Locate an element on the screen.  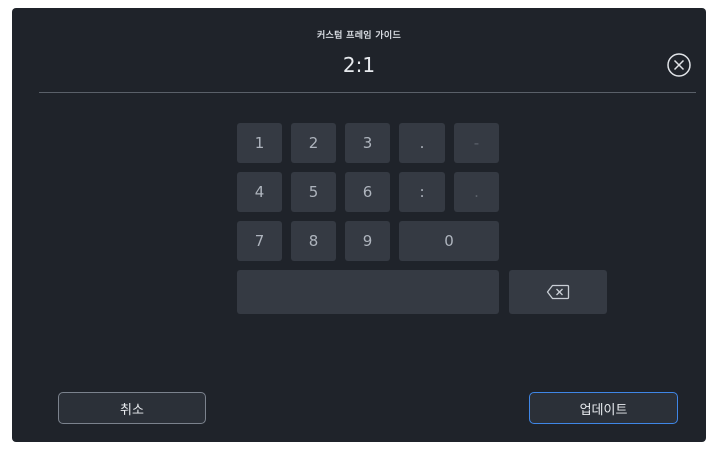
backspace-button is located at coordinates (558, 292).